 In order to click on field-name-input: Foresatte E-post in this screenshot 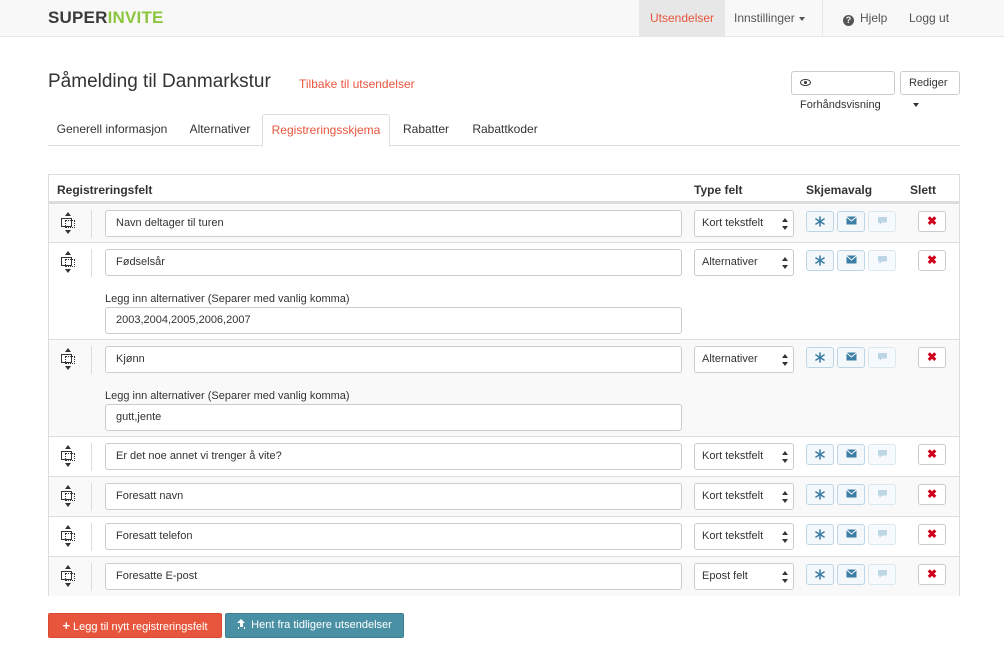, I will do `click(393, 576)`.